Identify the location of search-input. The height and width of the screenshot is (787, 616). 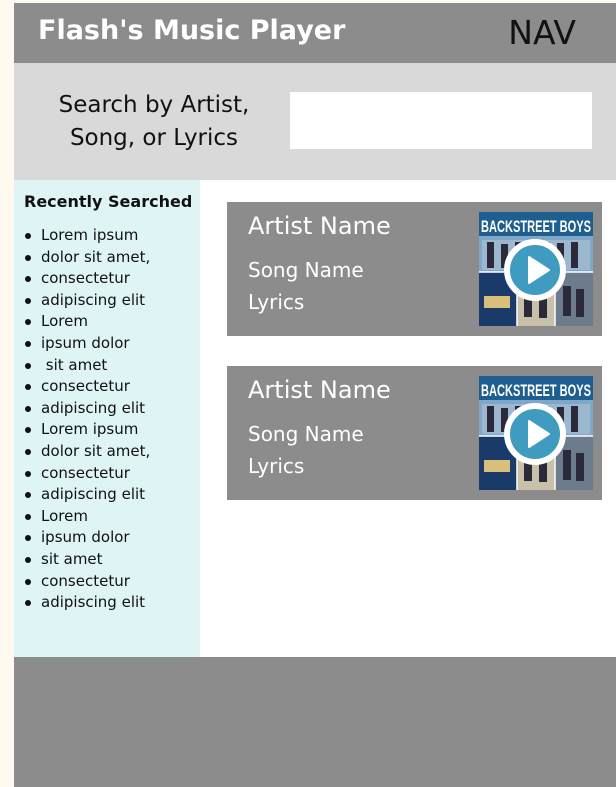
(441, 120).